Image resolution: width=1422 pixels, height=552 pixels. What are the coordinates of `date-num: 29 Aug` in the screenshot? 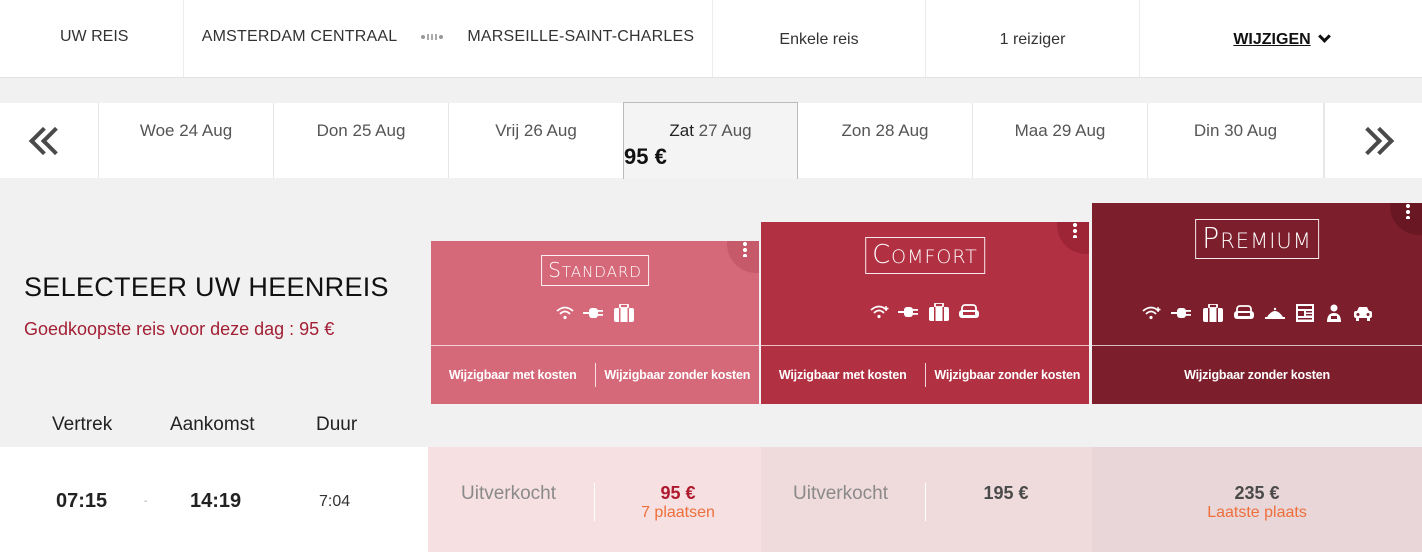 It's located at (1079, 130).